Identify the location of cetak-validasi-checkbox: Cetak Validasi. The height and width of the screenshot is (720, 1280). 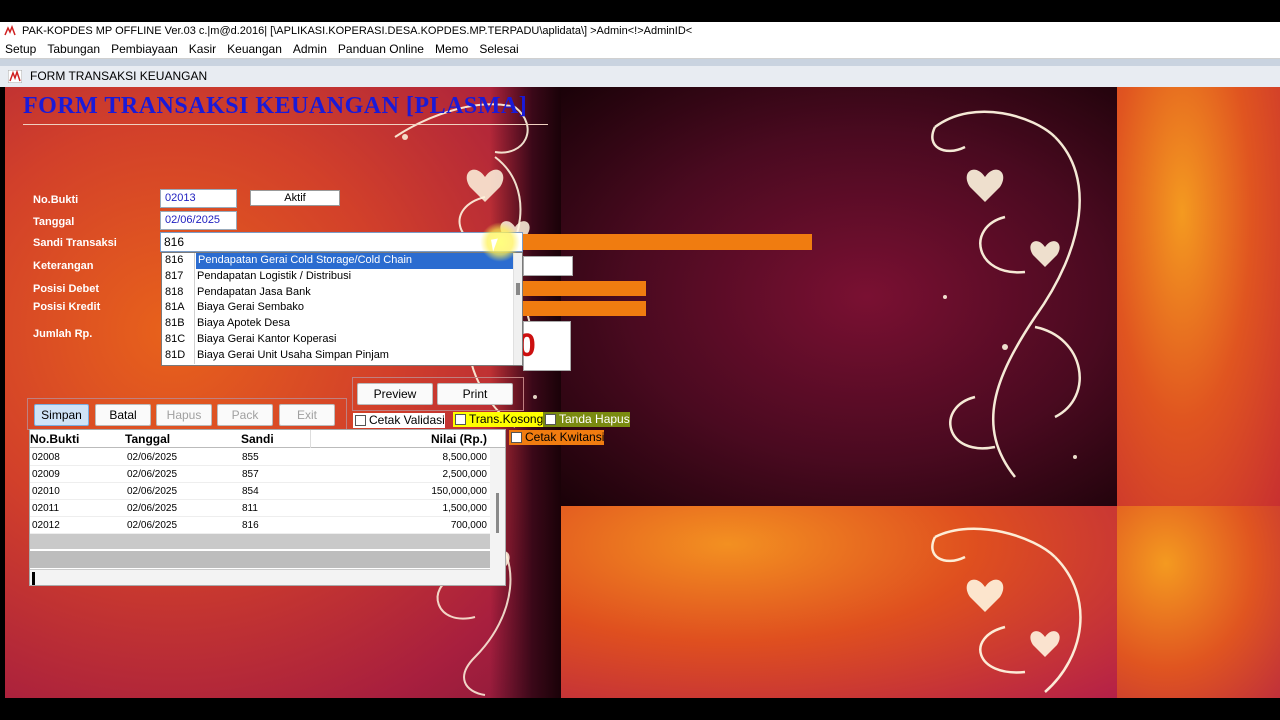
(399, 420).